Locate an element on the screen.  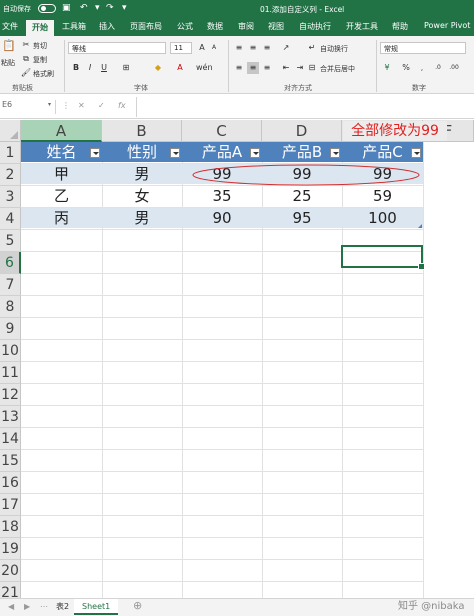
tab-toolbox: 工具箱 is located at coordinates (74, 26).